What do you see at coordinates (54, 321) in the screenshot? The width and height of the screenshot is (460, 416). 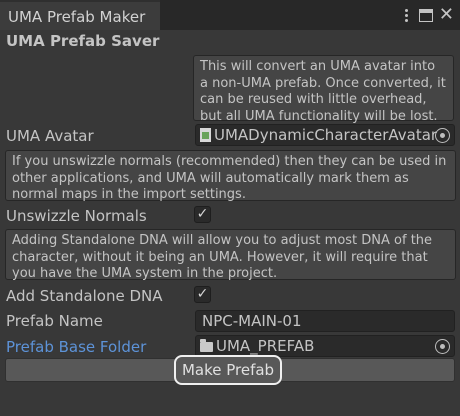 I see `prefab-name-label: Prefab Name` at bounding box center [54, 321].